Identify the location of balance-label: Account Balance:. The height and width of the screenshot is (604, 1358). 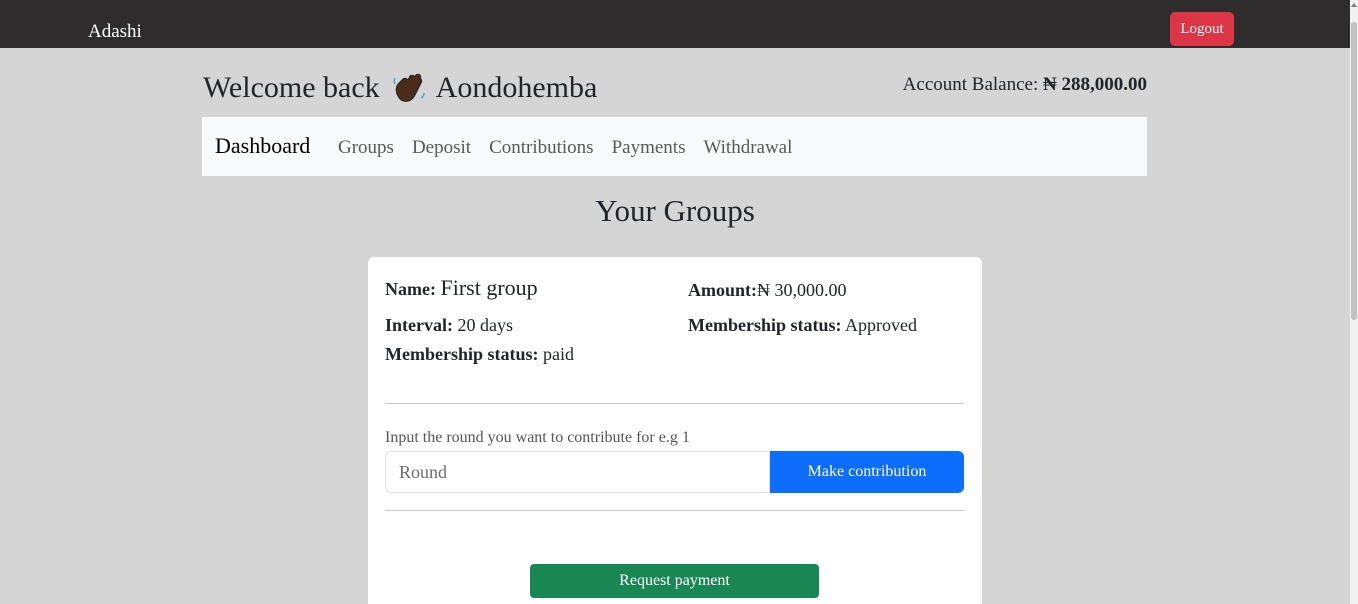
(970, 84).